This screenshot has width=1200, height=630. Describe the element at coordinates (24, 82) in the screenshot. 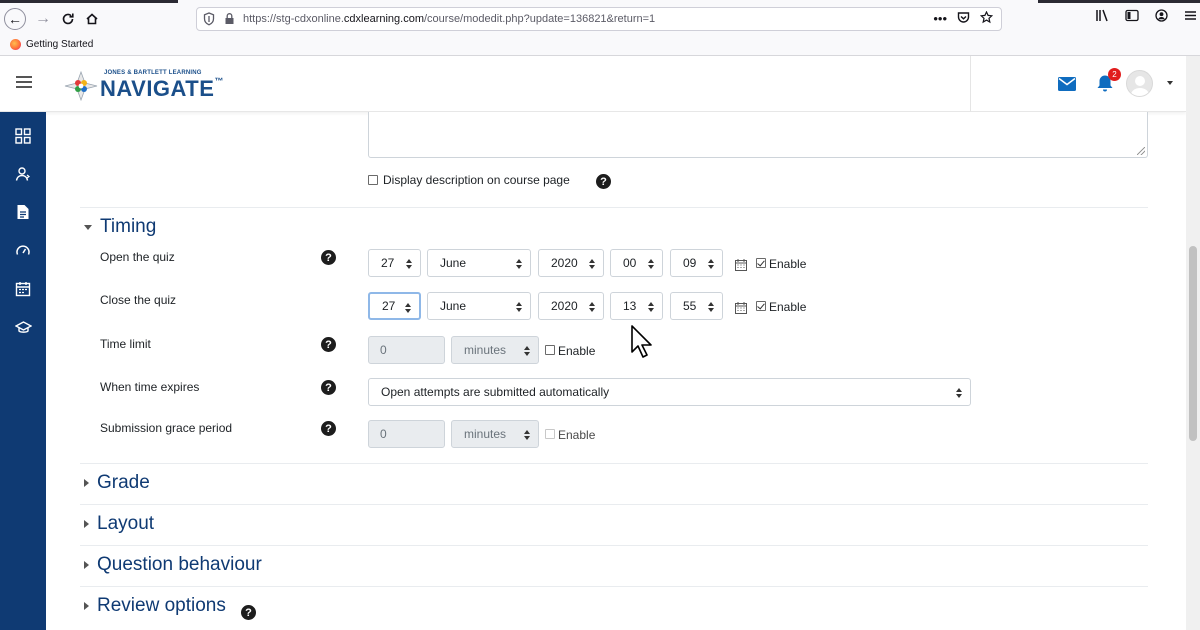

I see `hamburger-menu-icon` at that location.